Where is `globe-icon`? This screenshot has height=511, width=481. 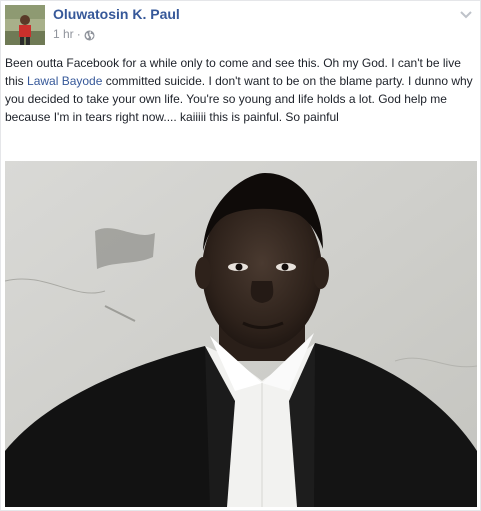 globe-icon is located at coordinates (89, 34).